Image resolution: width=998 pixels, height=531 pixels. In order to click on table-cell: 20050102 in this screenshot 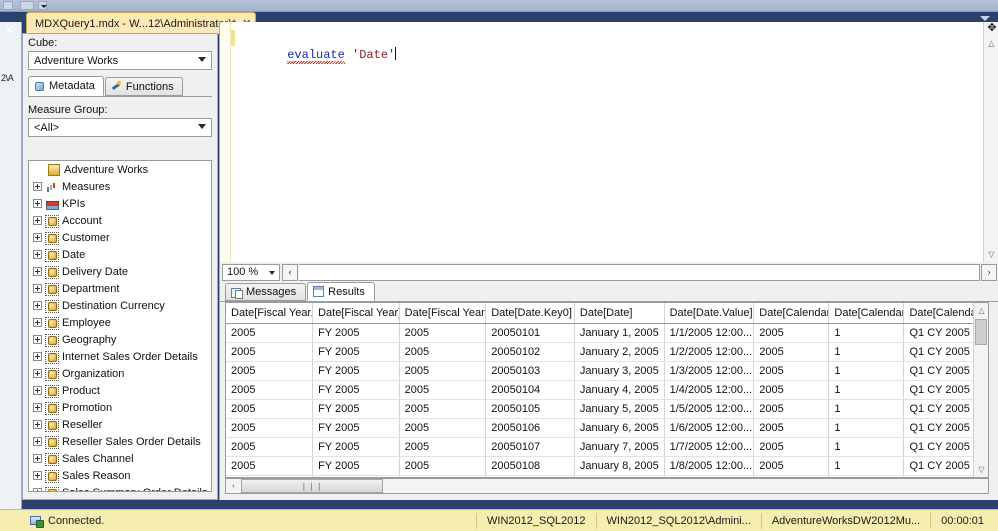, I will do `click(530, 352)`.